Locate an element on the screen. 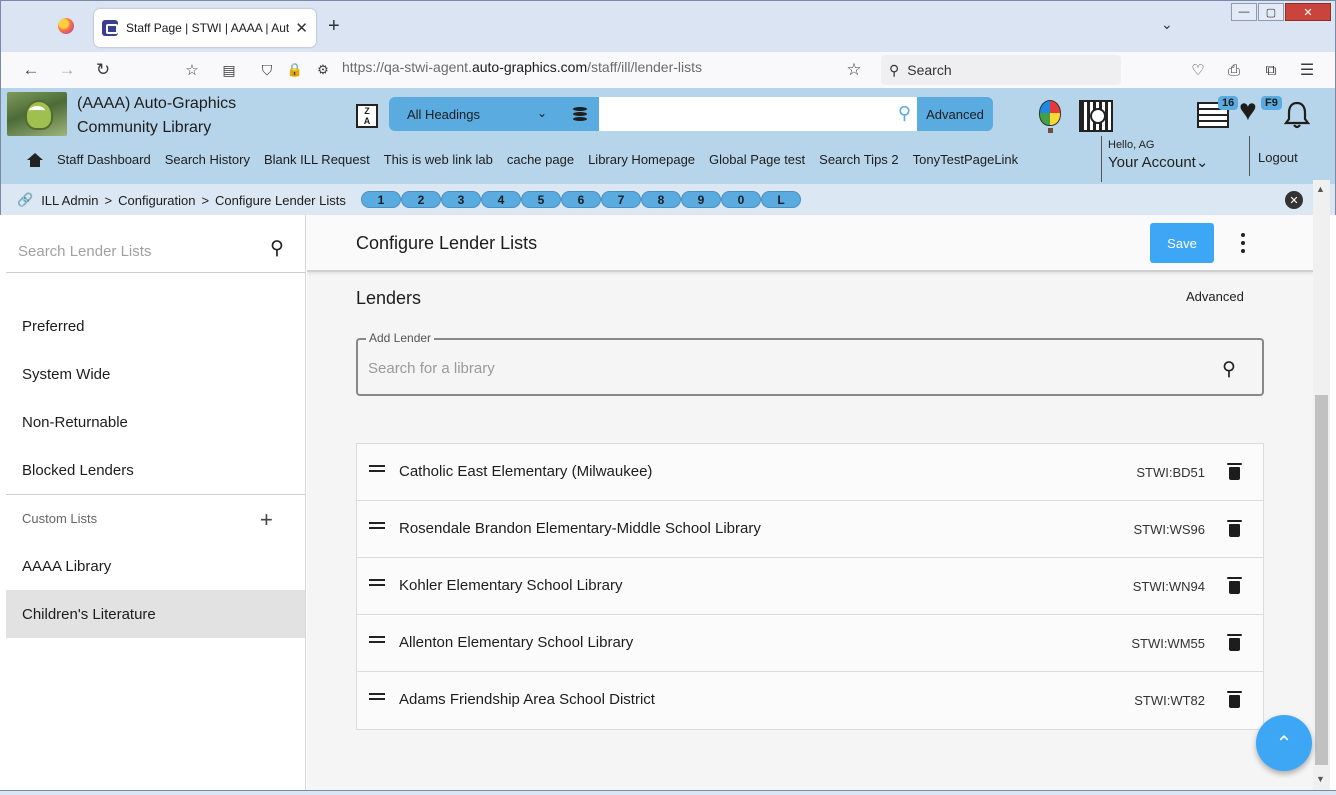  pager-button: 8 is located at coordinates (661, 199).